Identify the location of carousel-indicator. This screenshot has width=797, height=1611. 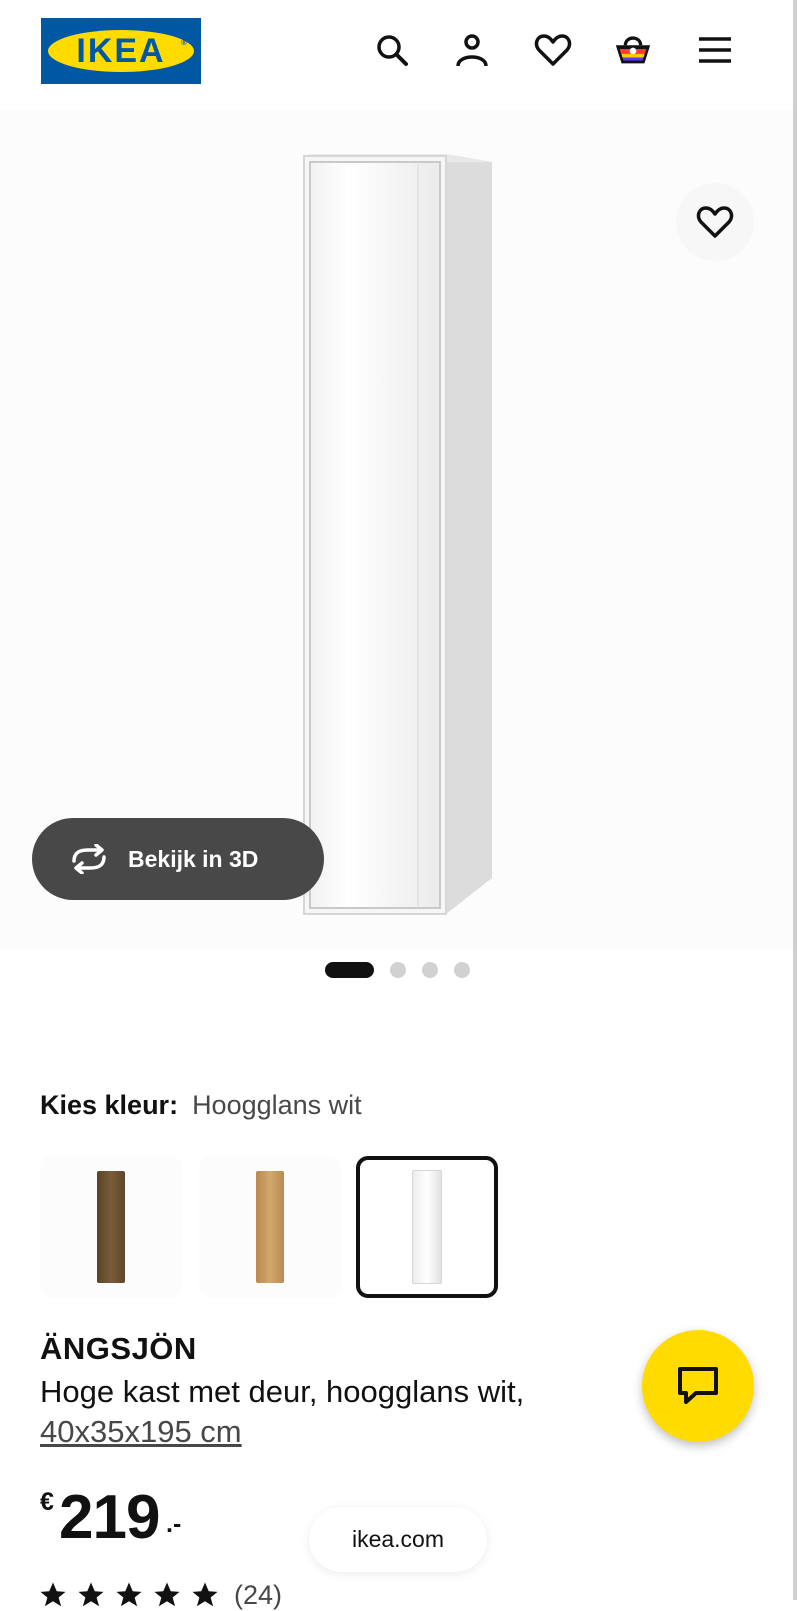
(397, 970).